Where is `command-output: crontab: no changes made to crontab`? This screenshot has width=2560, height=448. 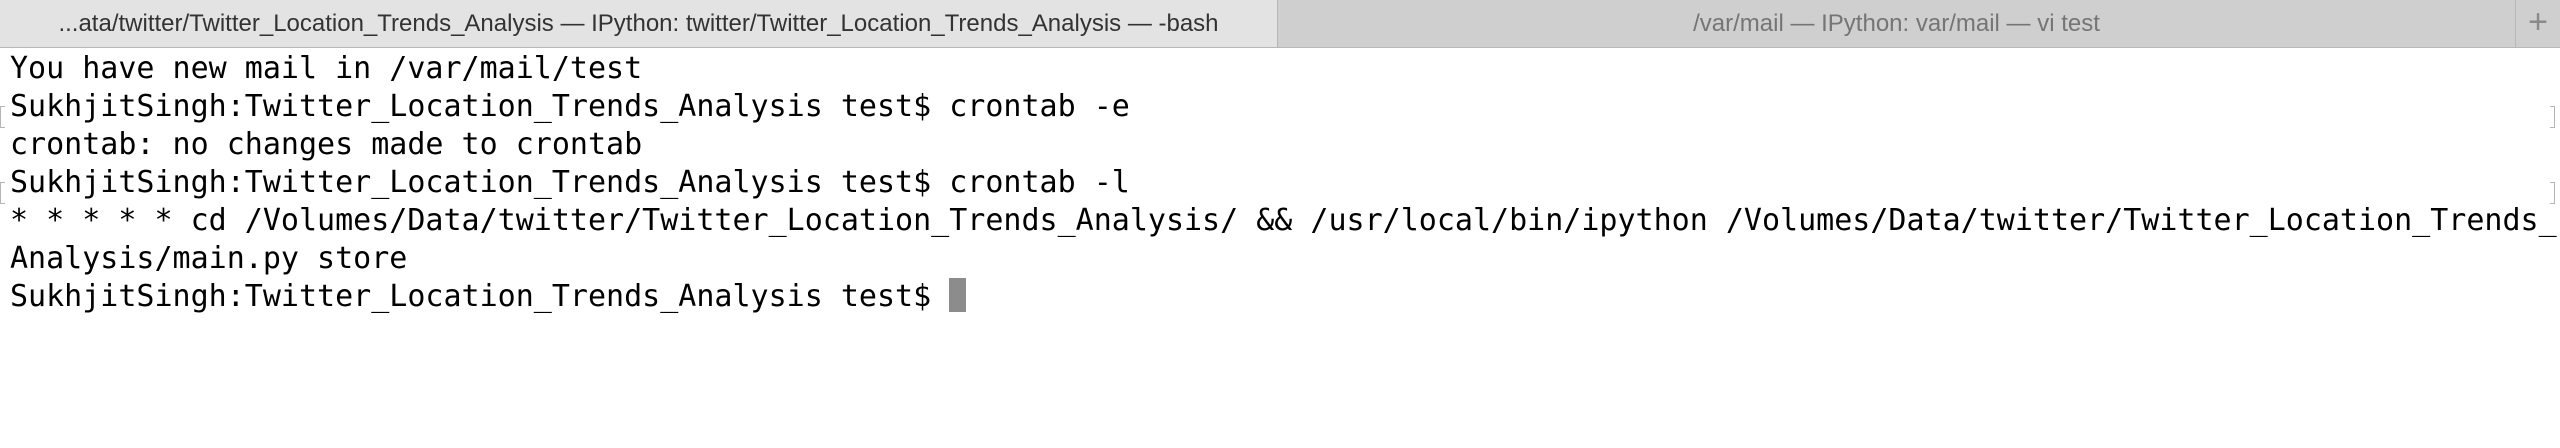
command-output: crontab: no changes made to crontab is located at coordinates (326, 144).